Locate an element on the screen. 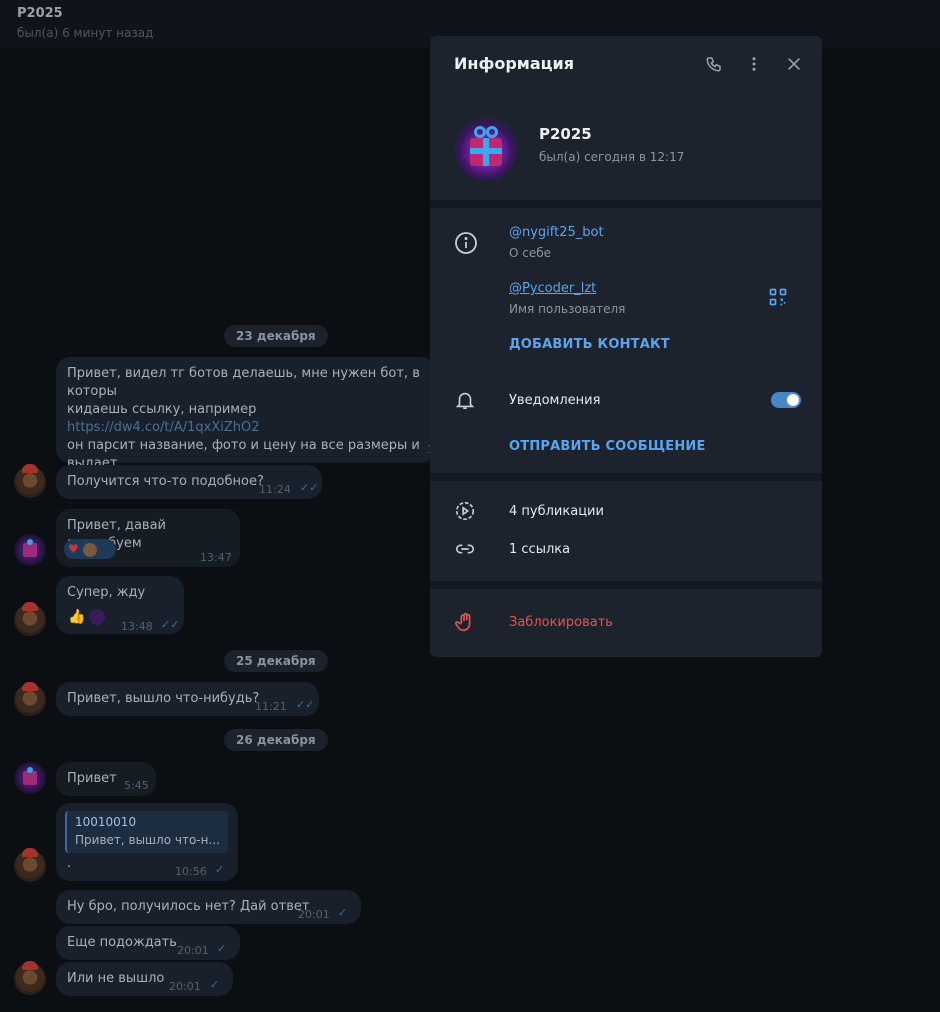 The height and width of the screenshot is (1012, 940). hand-stop-icon is located at coordinates (466, 623).